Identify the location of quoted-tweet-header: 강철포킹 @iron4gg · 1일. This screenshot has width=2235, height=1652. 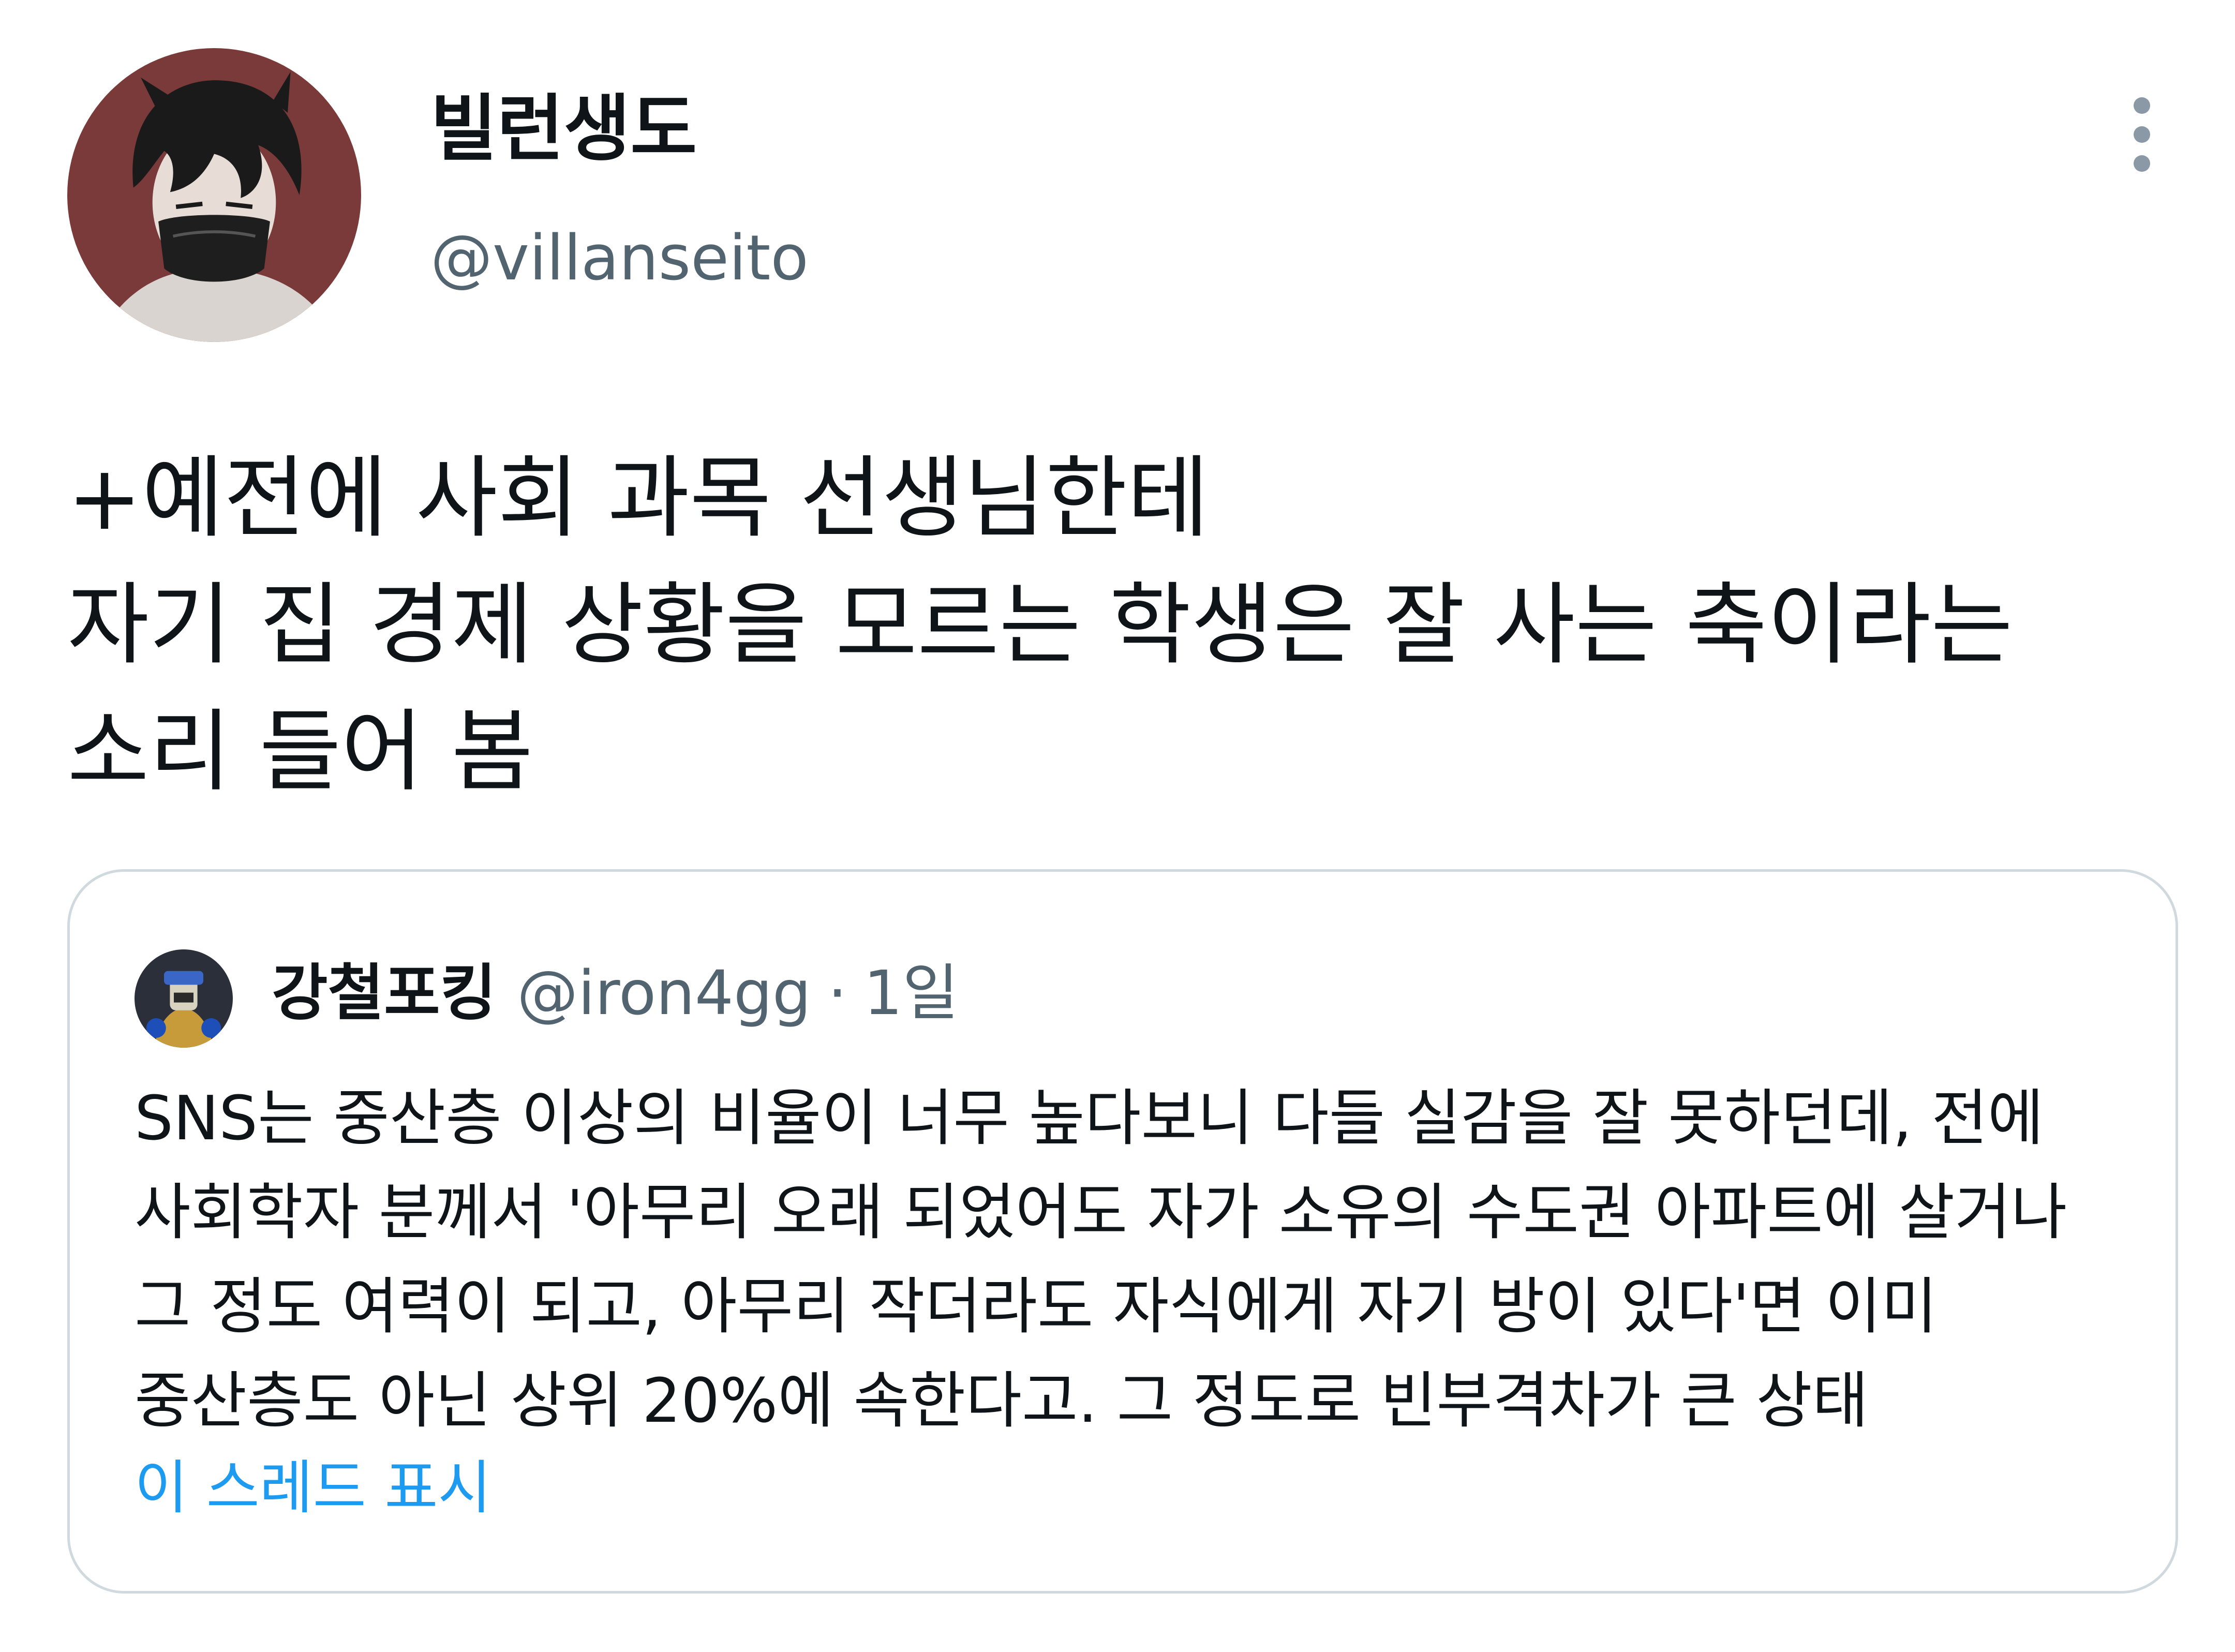
(616, 992).